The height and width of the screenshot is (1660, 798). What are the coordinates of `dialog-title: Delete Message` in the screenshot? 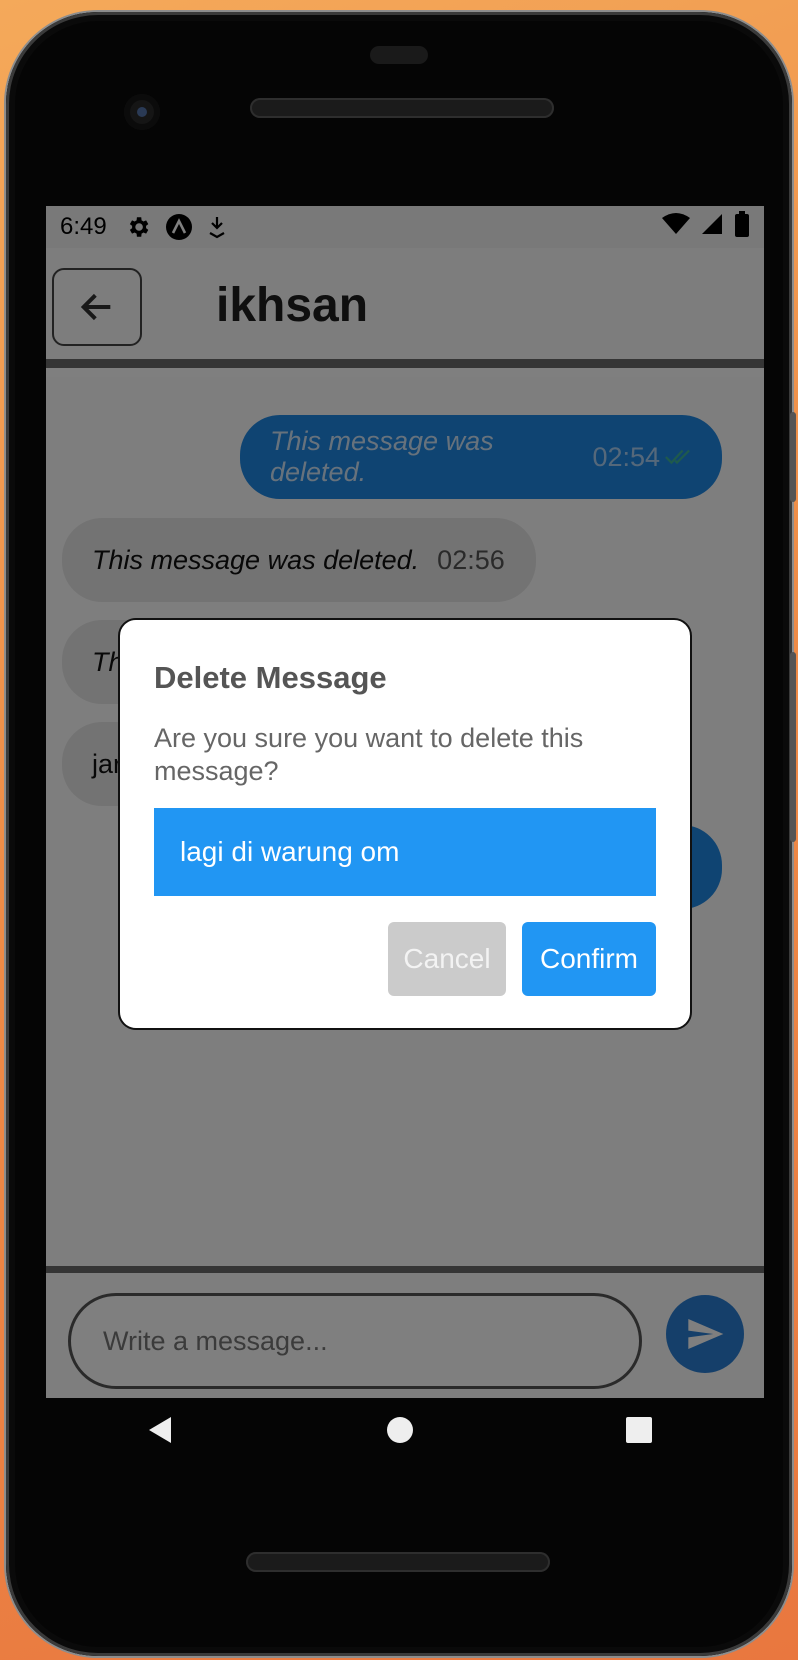 It's located at (270, 677).